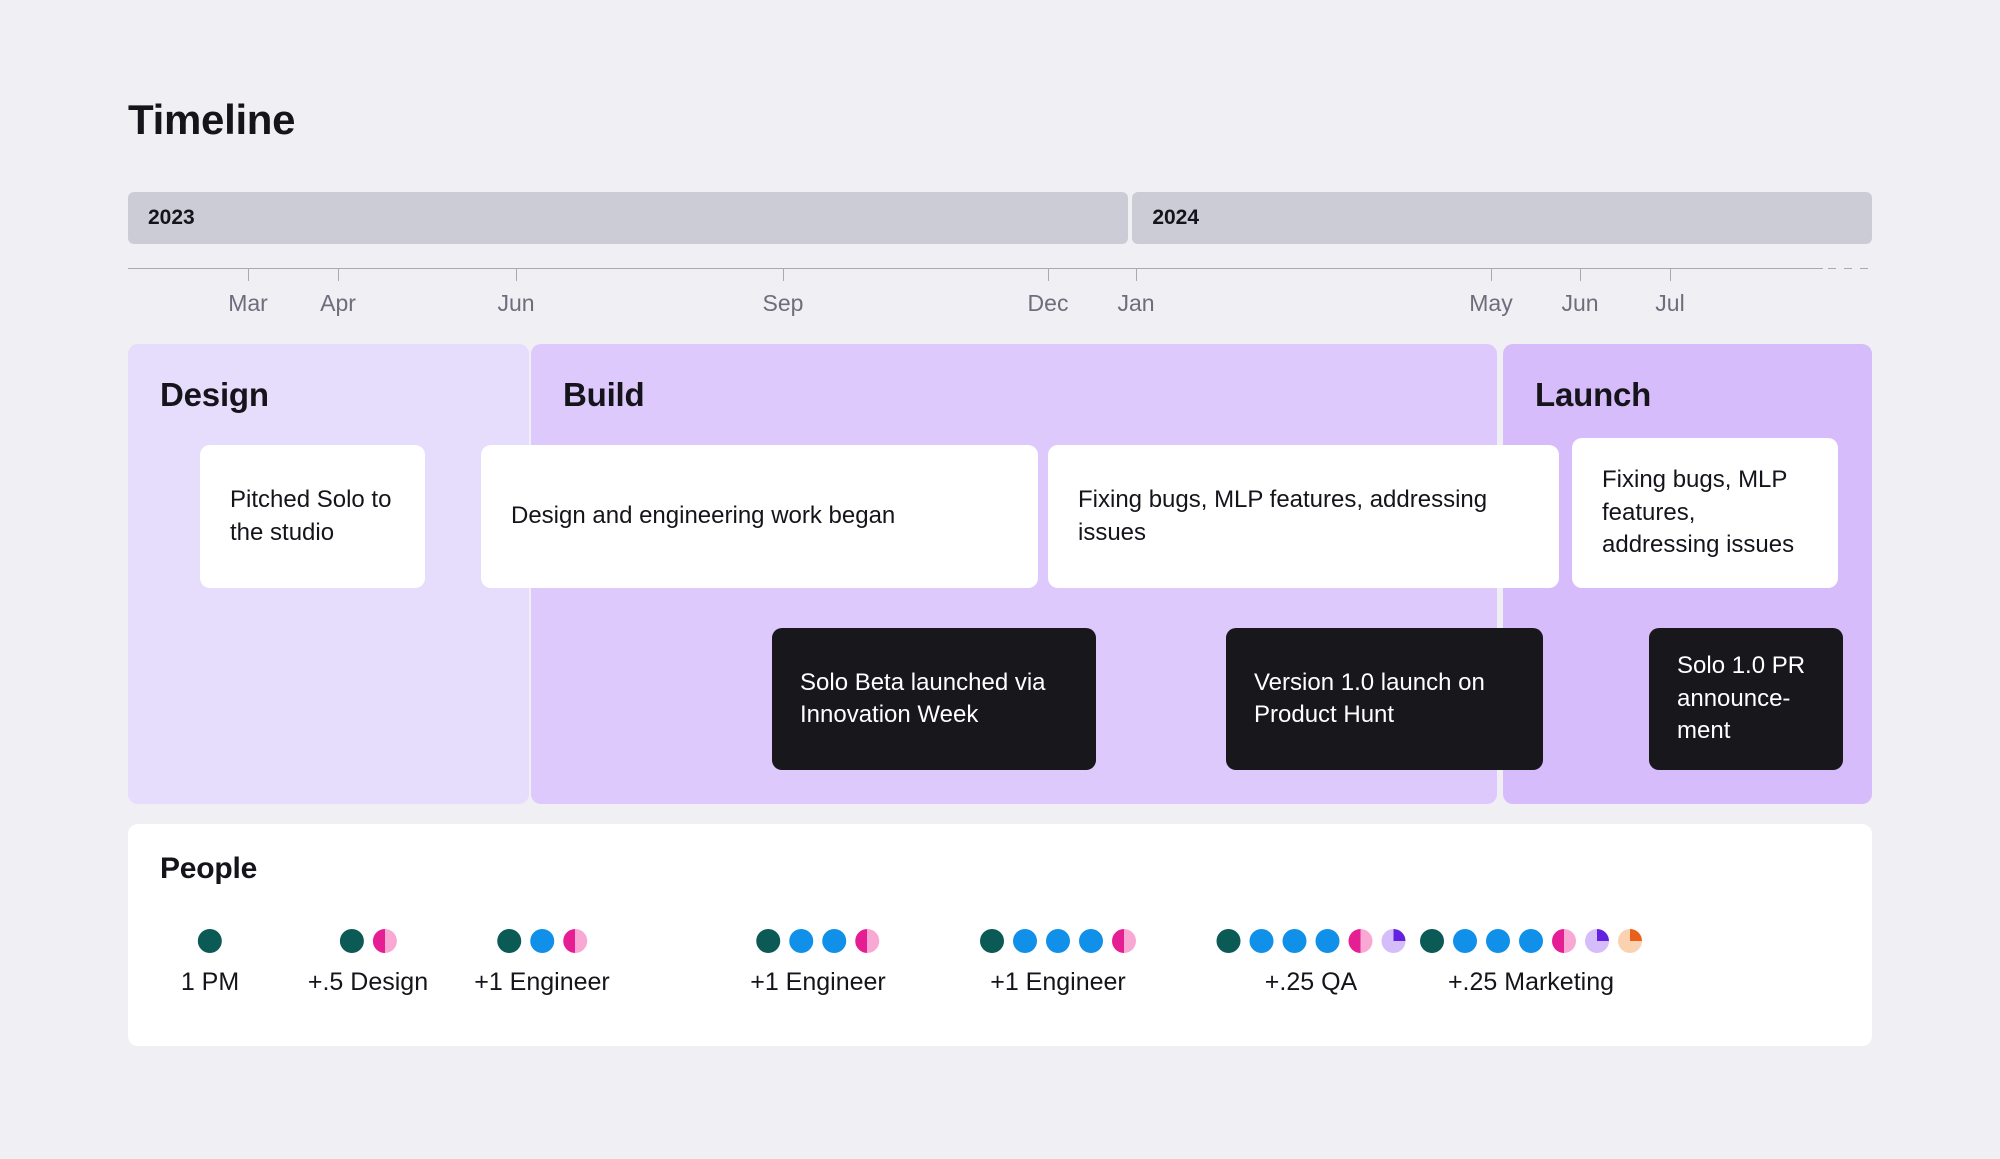 This screenshot has height=1159, width=2000. I want to click on milestone-card-text: Version 1.0 launch on Product Hunt, so click(1369, 698).